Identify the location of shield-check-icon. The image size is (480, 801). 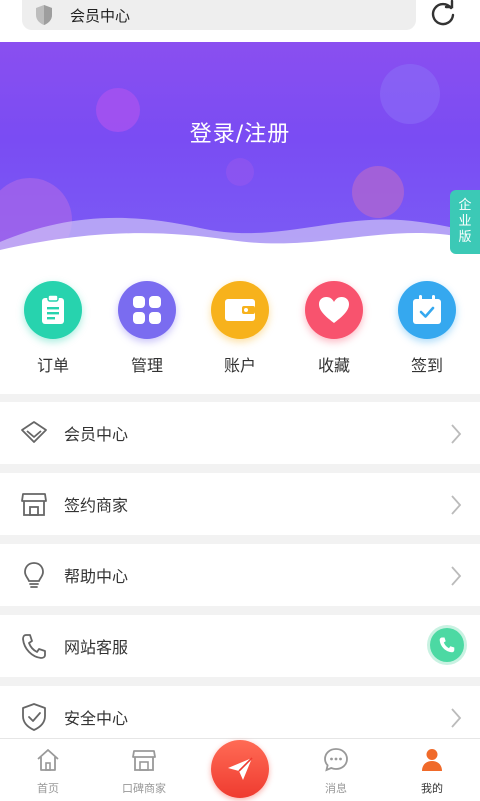
(34, 717).